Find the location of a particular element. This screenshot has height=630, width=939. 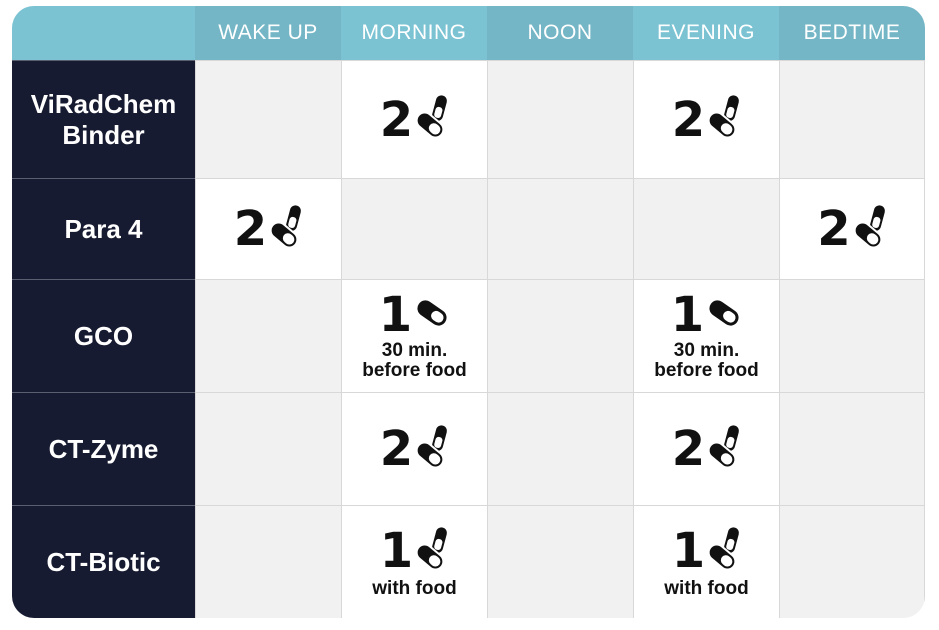

supplement-name: GCO is located at coordinates (103, 335).